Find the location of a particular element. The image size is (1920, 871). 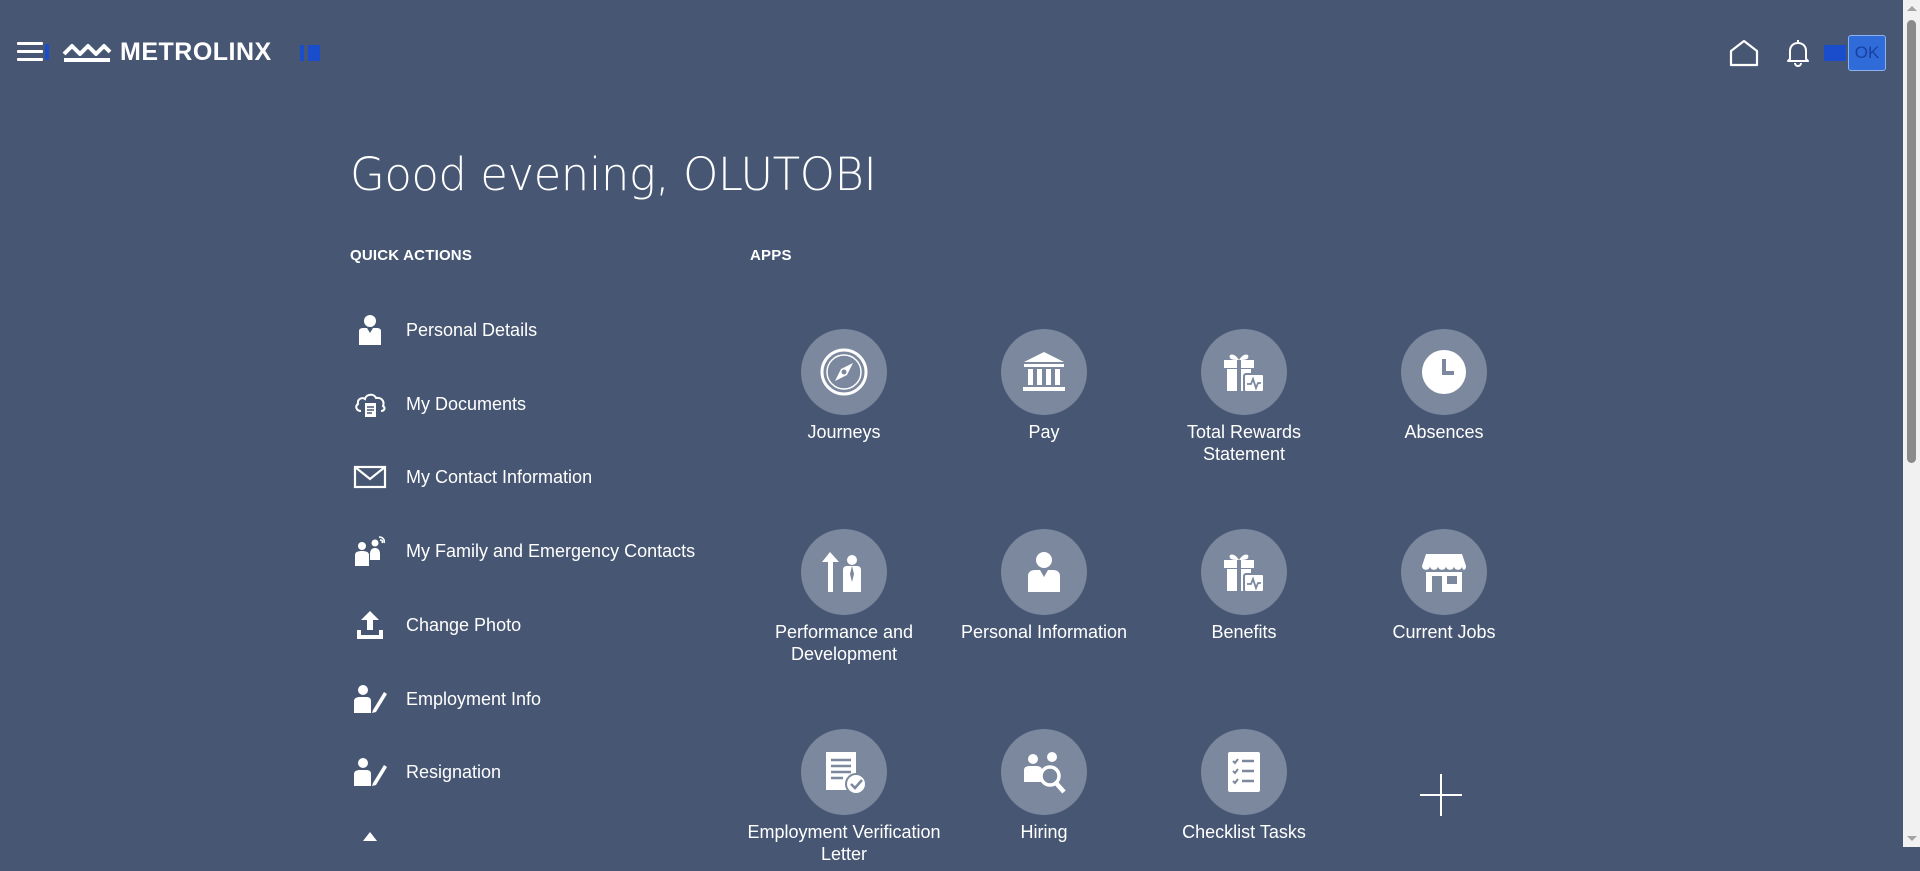

quick-action-my-documents: My Documents is located at coordinates (540, 404).